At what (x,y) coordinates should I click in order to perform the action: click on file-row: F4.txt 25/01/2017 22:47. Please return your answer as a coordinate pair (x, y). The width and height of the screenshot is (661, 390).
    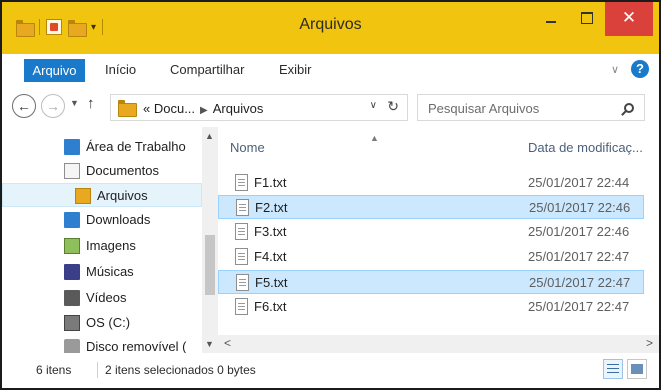
    Looking at the image, I should click on (431, 257).